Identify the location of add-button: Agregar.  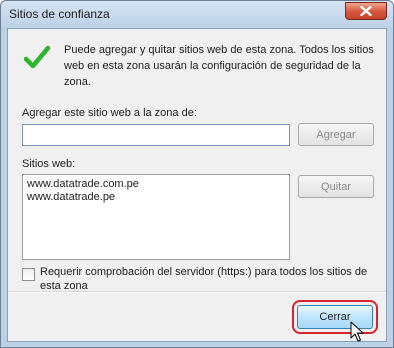
(336, 134).